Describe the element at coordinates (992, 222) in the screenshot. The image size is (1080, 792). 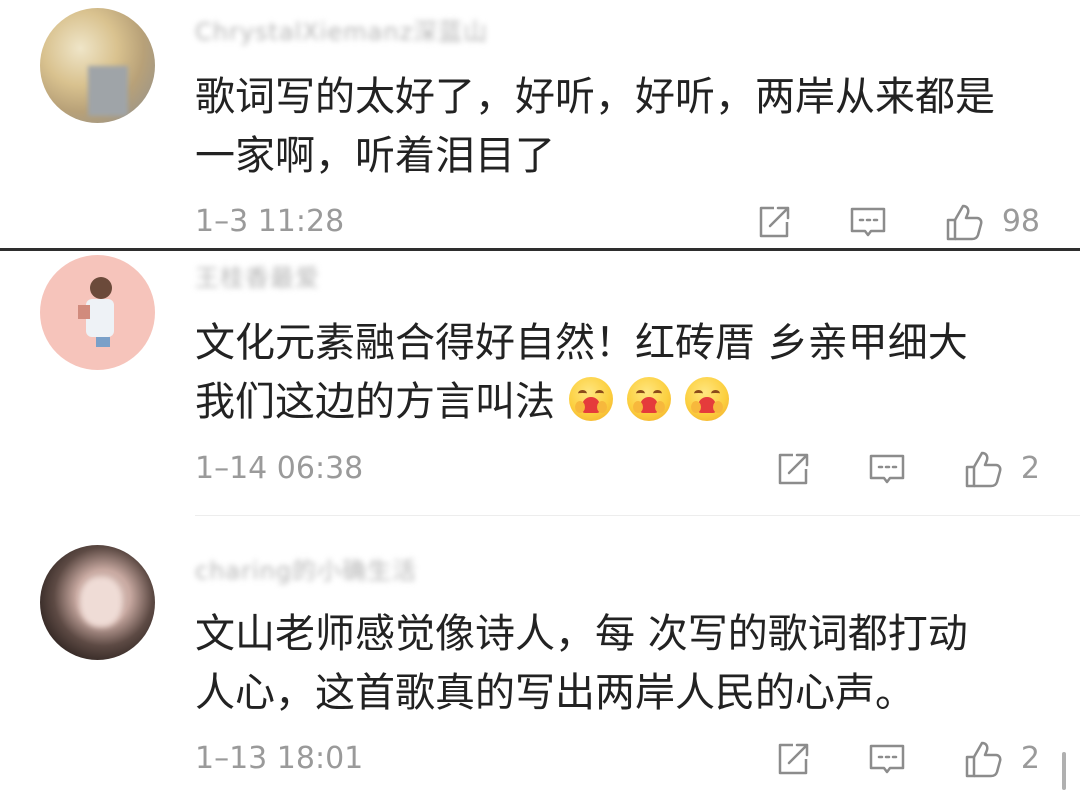
I see `like-button: 98` at that location.